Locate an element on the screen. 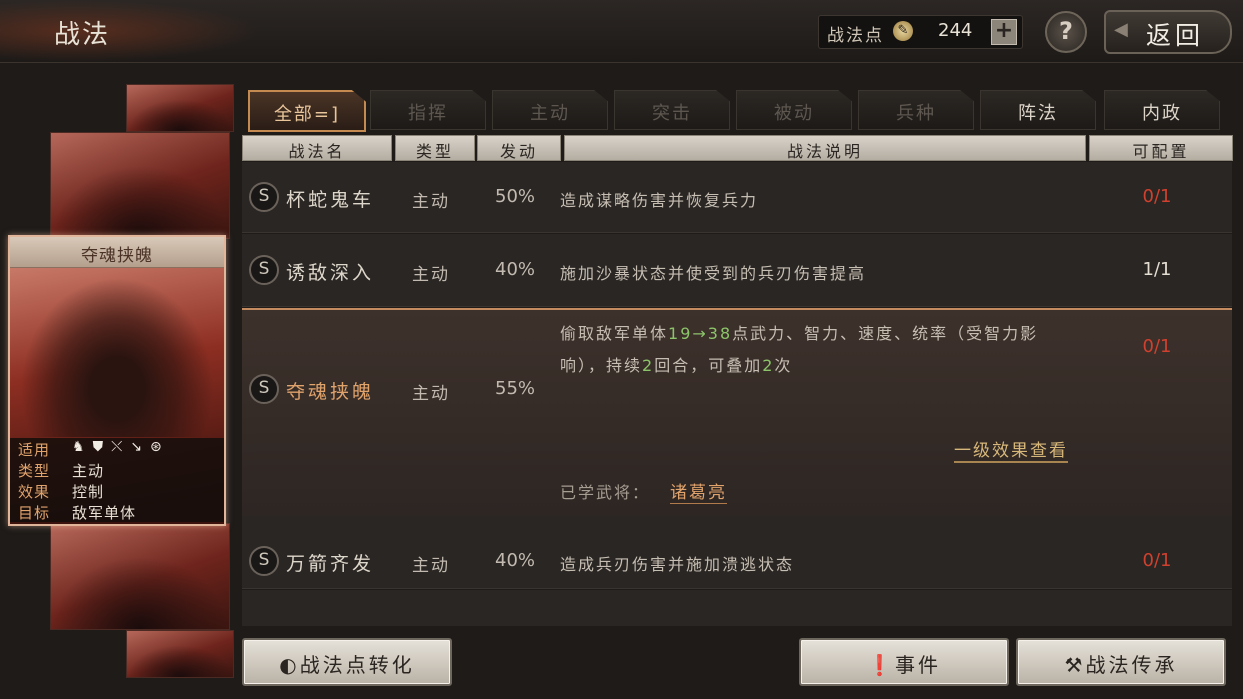 The width and height of the screenshot is (1243, 699). card-info-effect: 效果 控制 is located at coordinates (117, 490).